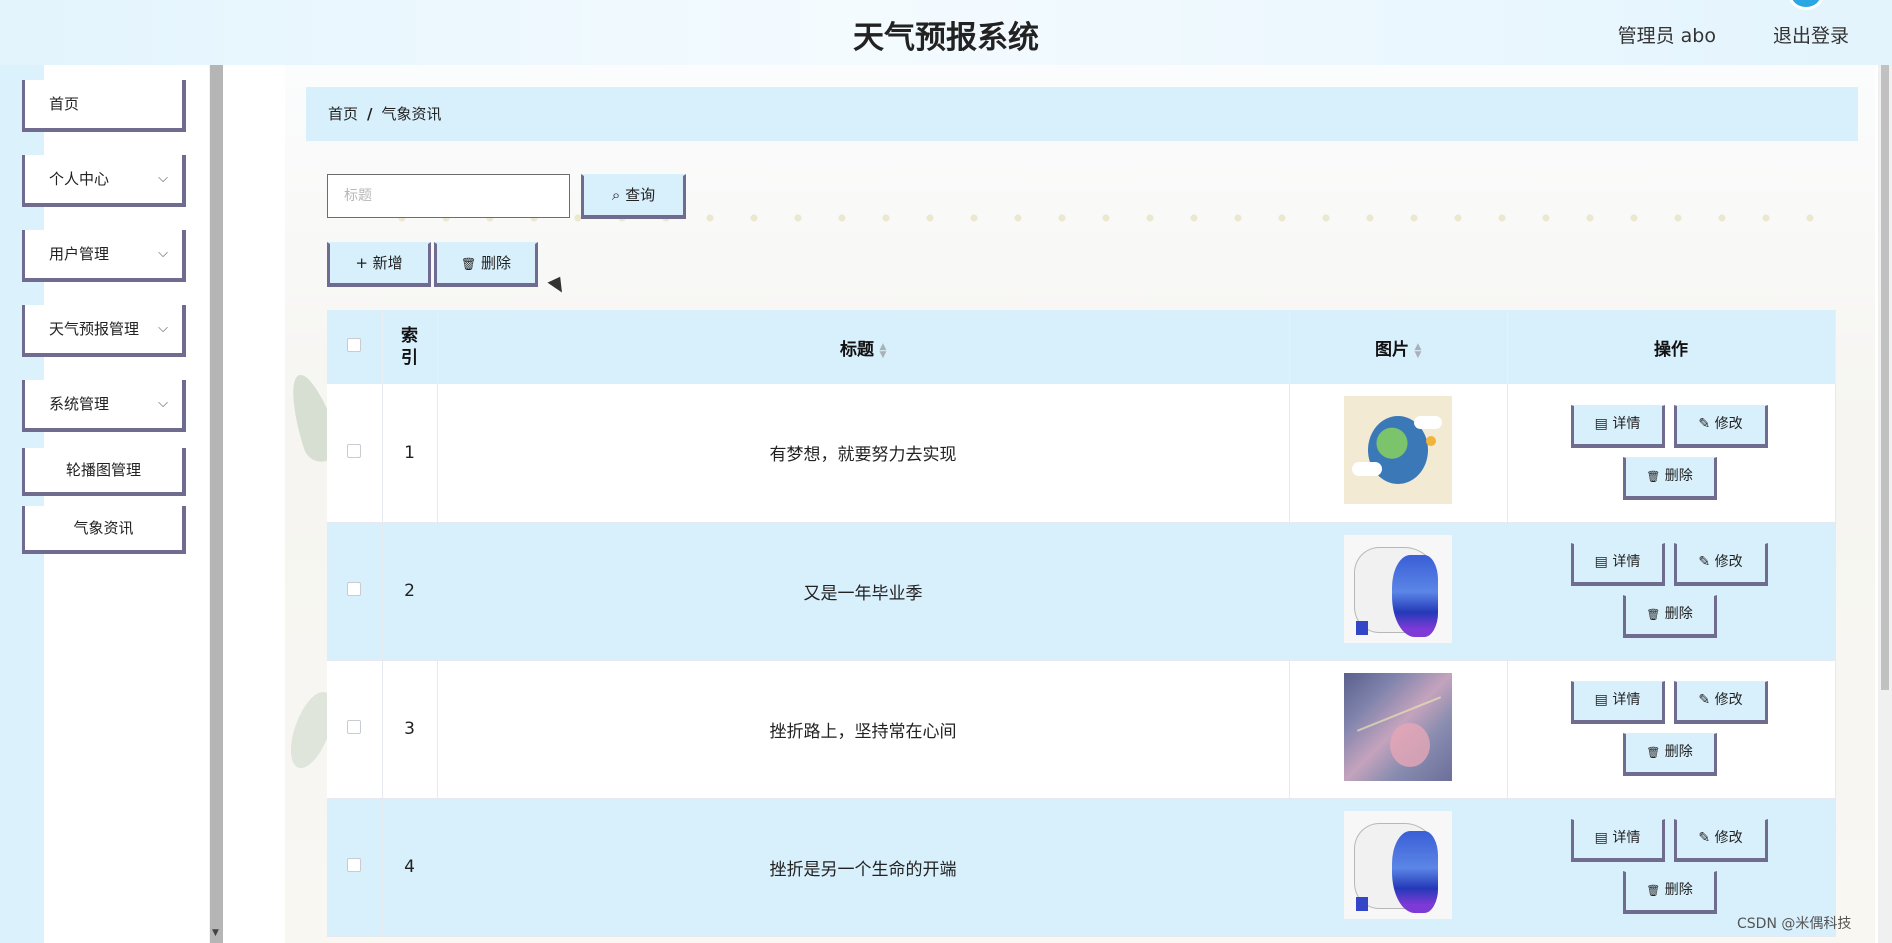 This screenshot has height=943, width=1892. I want to click on app-title: 天气预报系统, so click(946, 38).